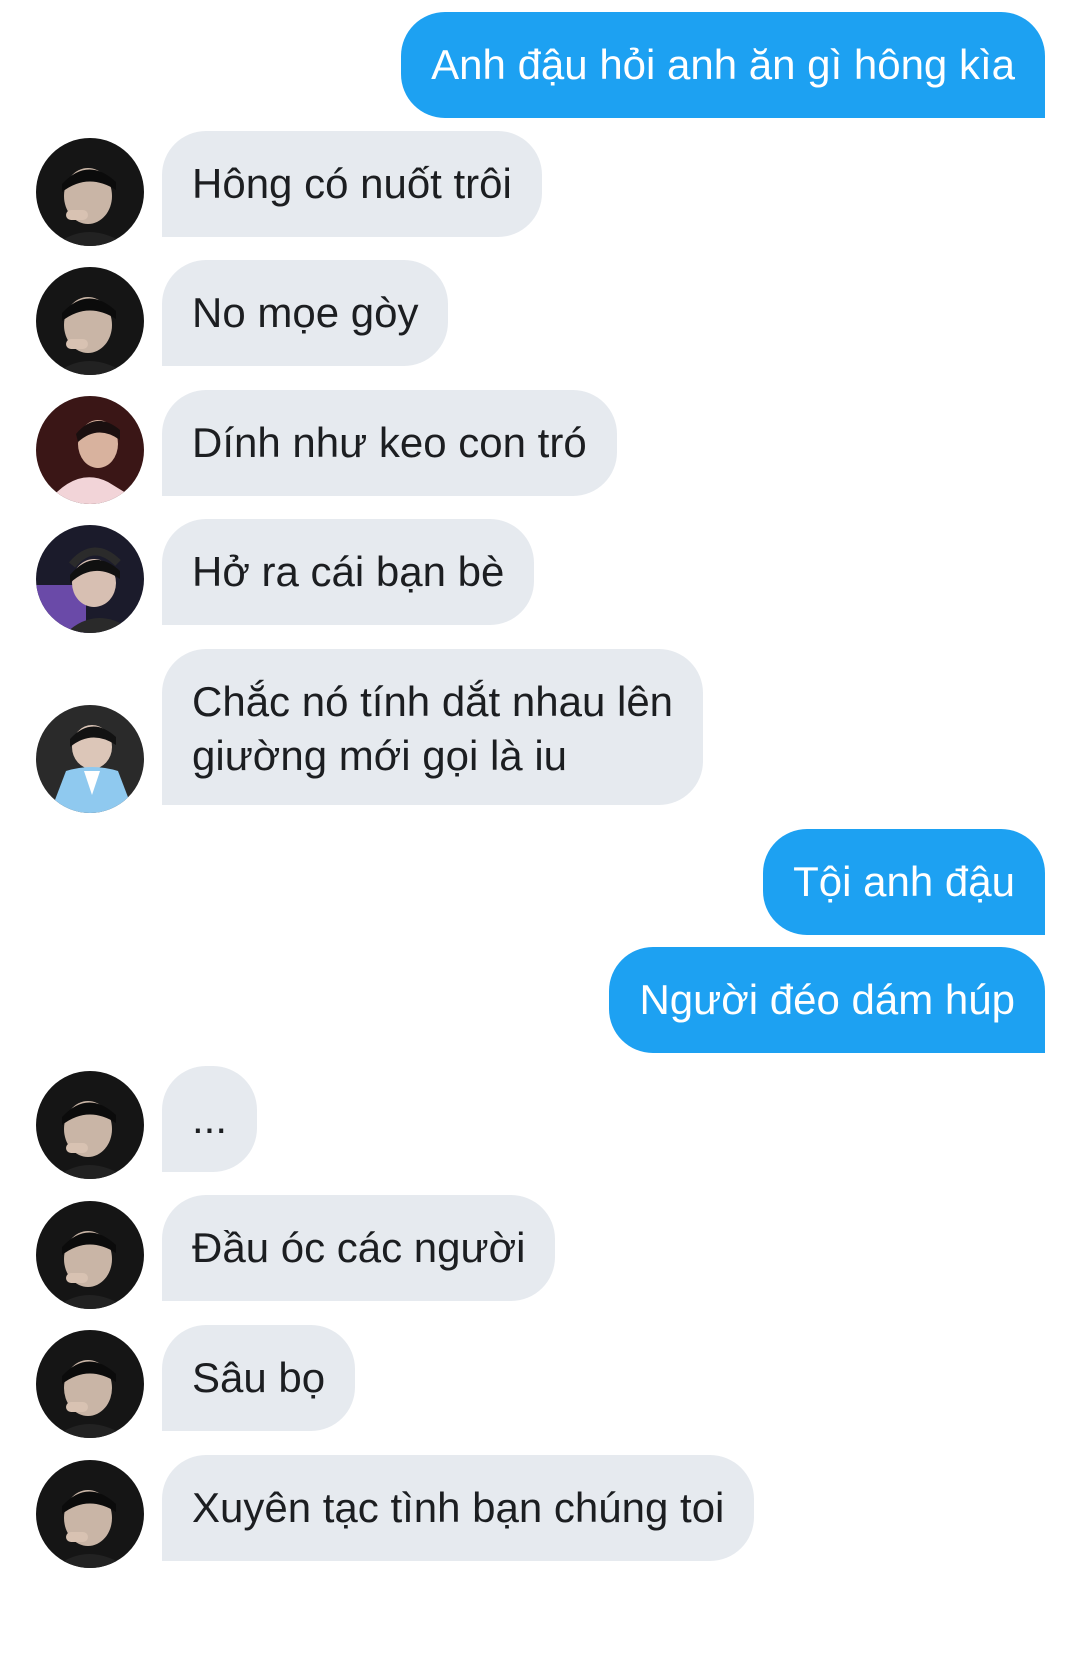 The image size is (1080, 1671). Describe the element at coordinates (458, 1508) in the screenshot. I see `incoming-message-bubble: Xuyên tạc tình bạn chúng toi` at that location.